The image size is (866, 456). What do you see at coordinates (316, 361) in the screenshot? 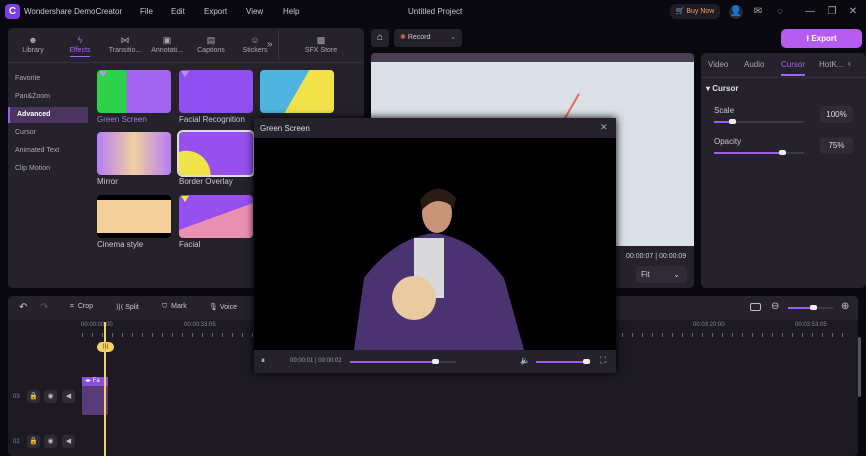
I see `dialog-time: 00:00:01 | 00:00:02` at bounding box center [316, 361].